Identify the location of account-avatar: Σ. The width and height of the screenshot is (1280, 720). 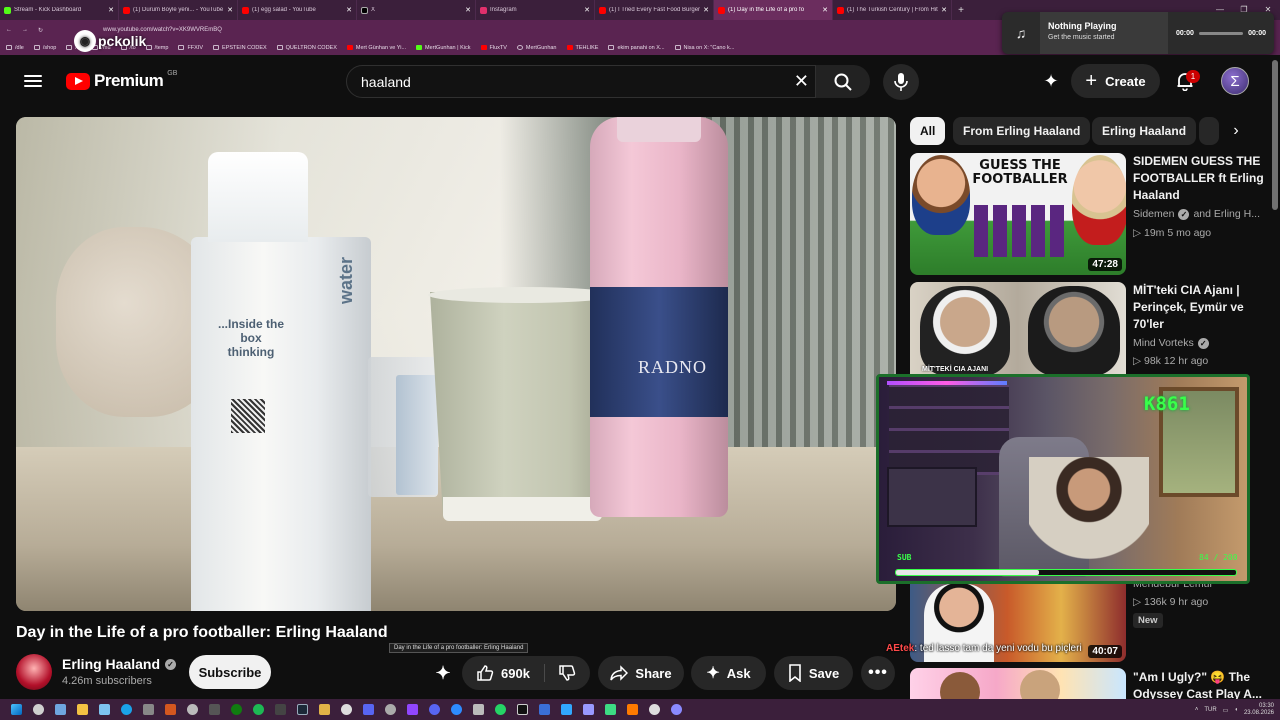
(1235, 81).